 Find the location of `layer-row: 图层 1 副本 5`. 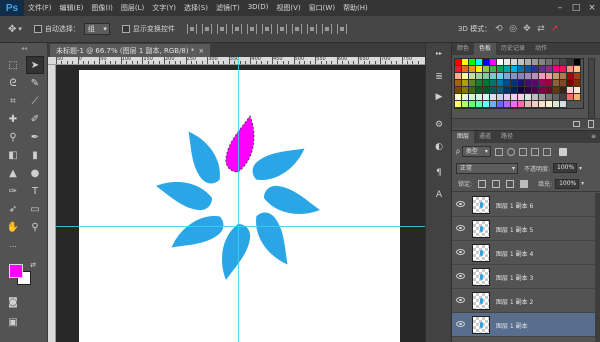

layer-row: 图层 1 副本 5 is located at coordinates (526, 229).